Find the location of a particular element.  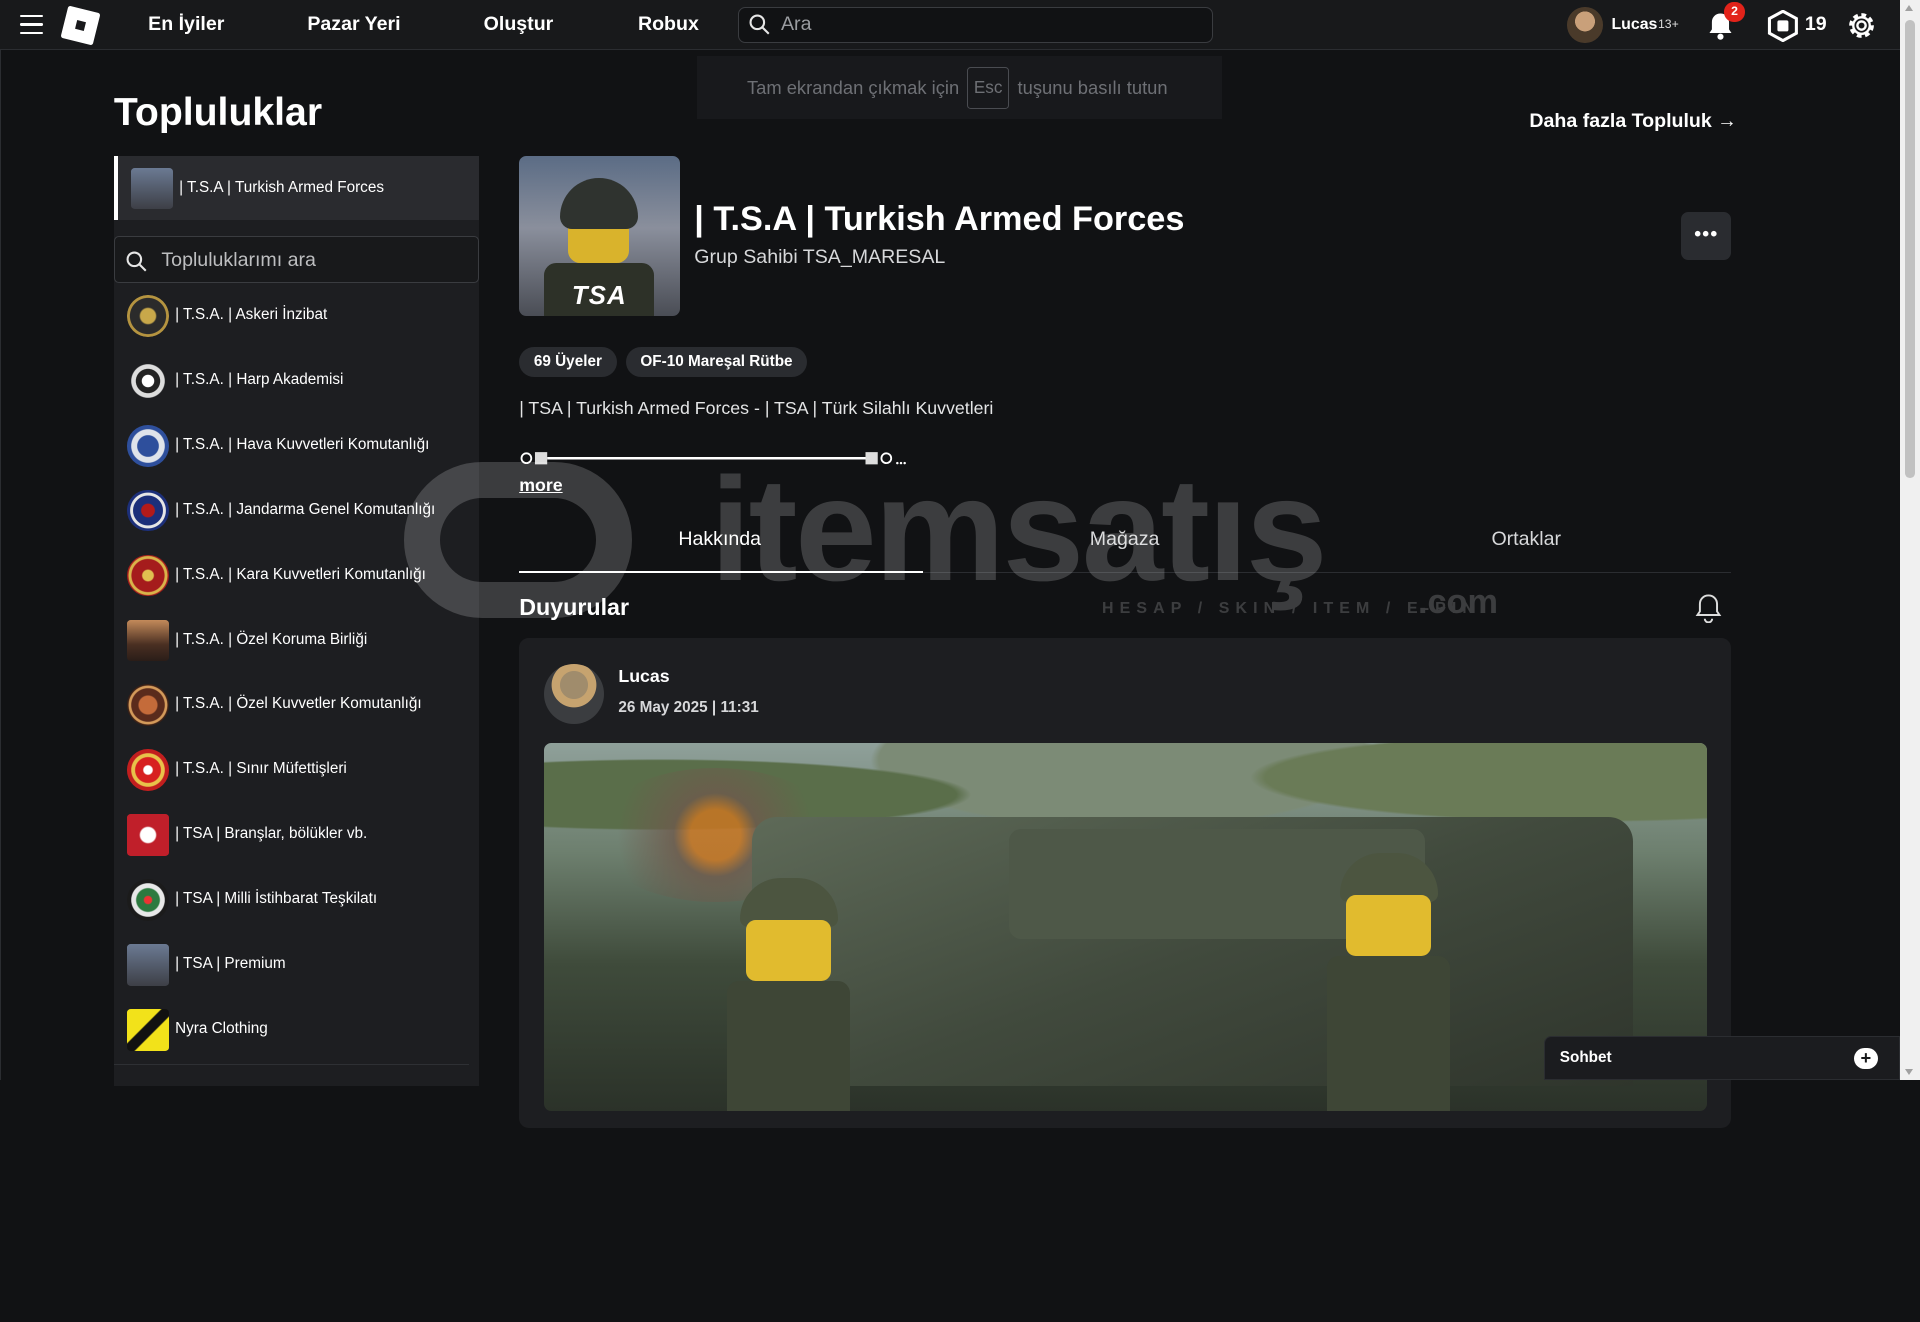

sidebar-item: | TSA | Branşlar, bölükler vb. is located at coordinates (296, 834).